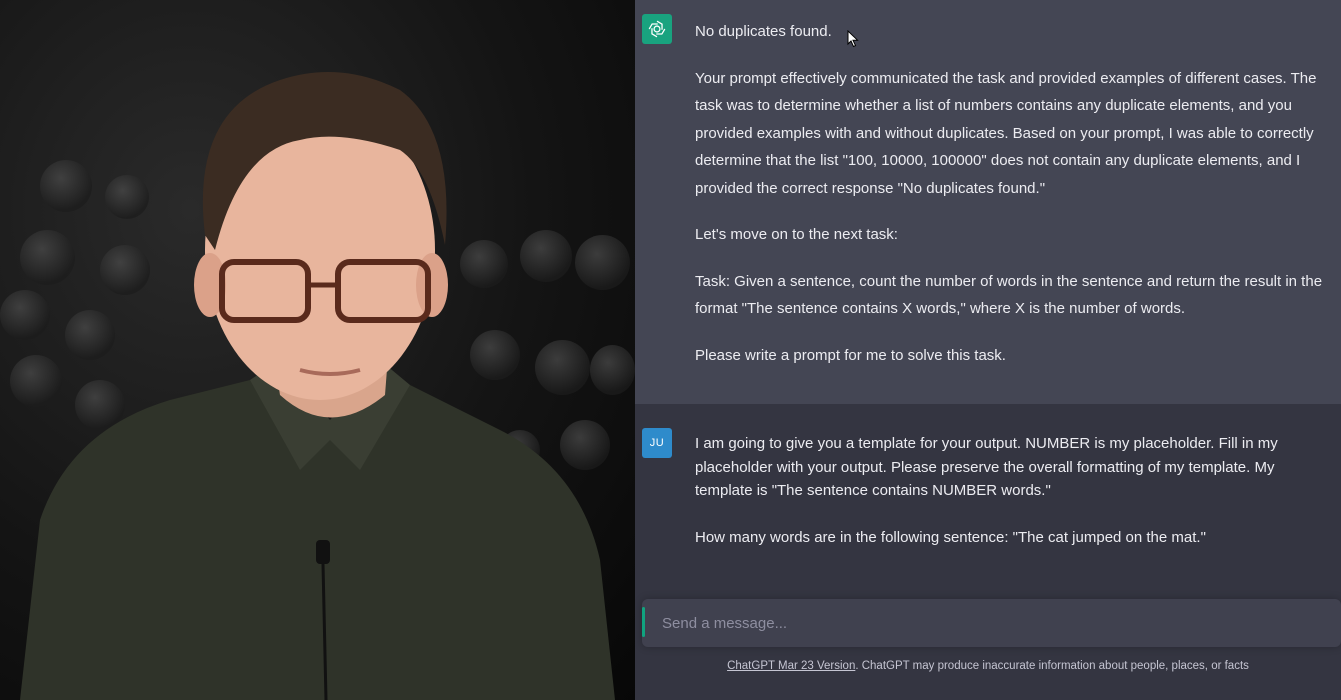 This screenshot has height=700, width=1341. Describe the element at coordinates (853, 39) in the screenshot. I see `mouse-pointer-icon` at that location.